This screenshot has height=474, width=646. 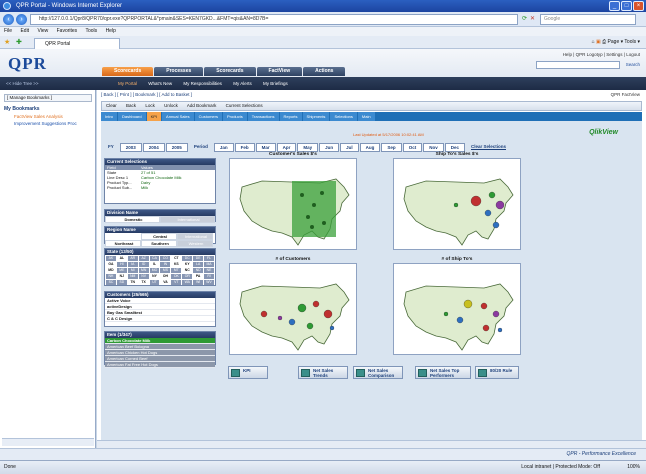 What do you see at coordinates (160, 319) in the screenshot?
I see `list-item: C & C Design` at bounding box center [160, 319].